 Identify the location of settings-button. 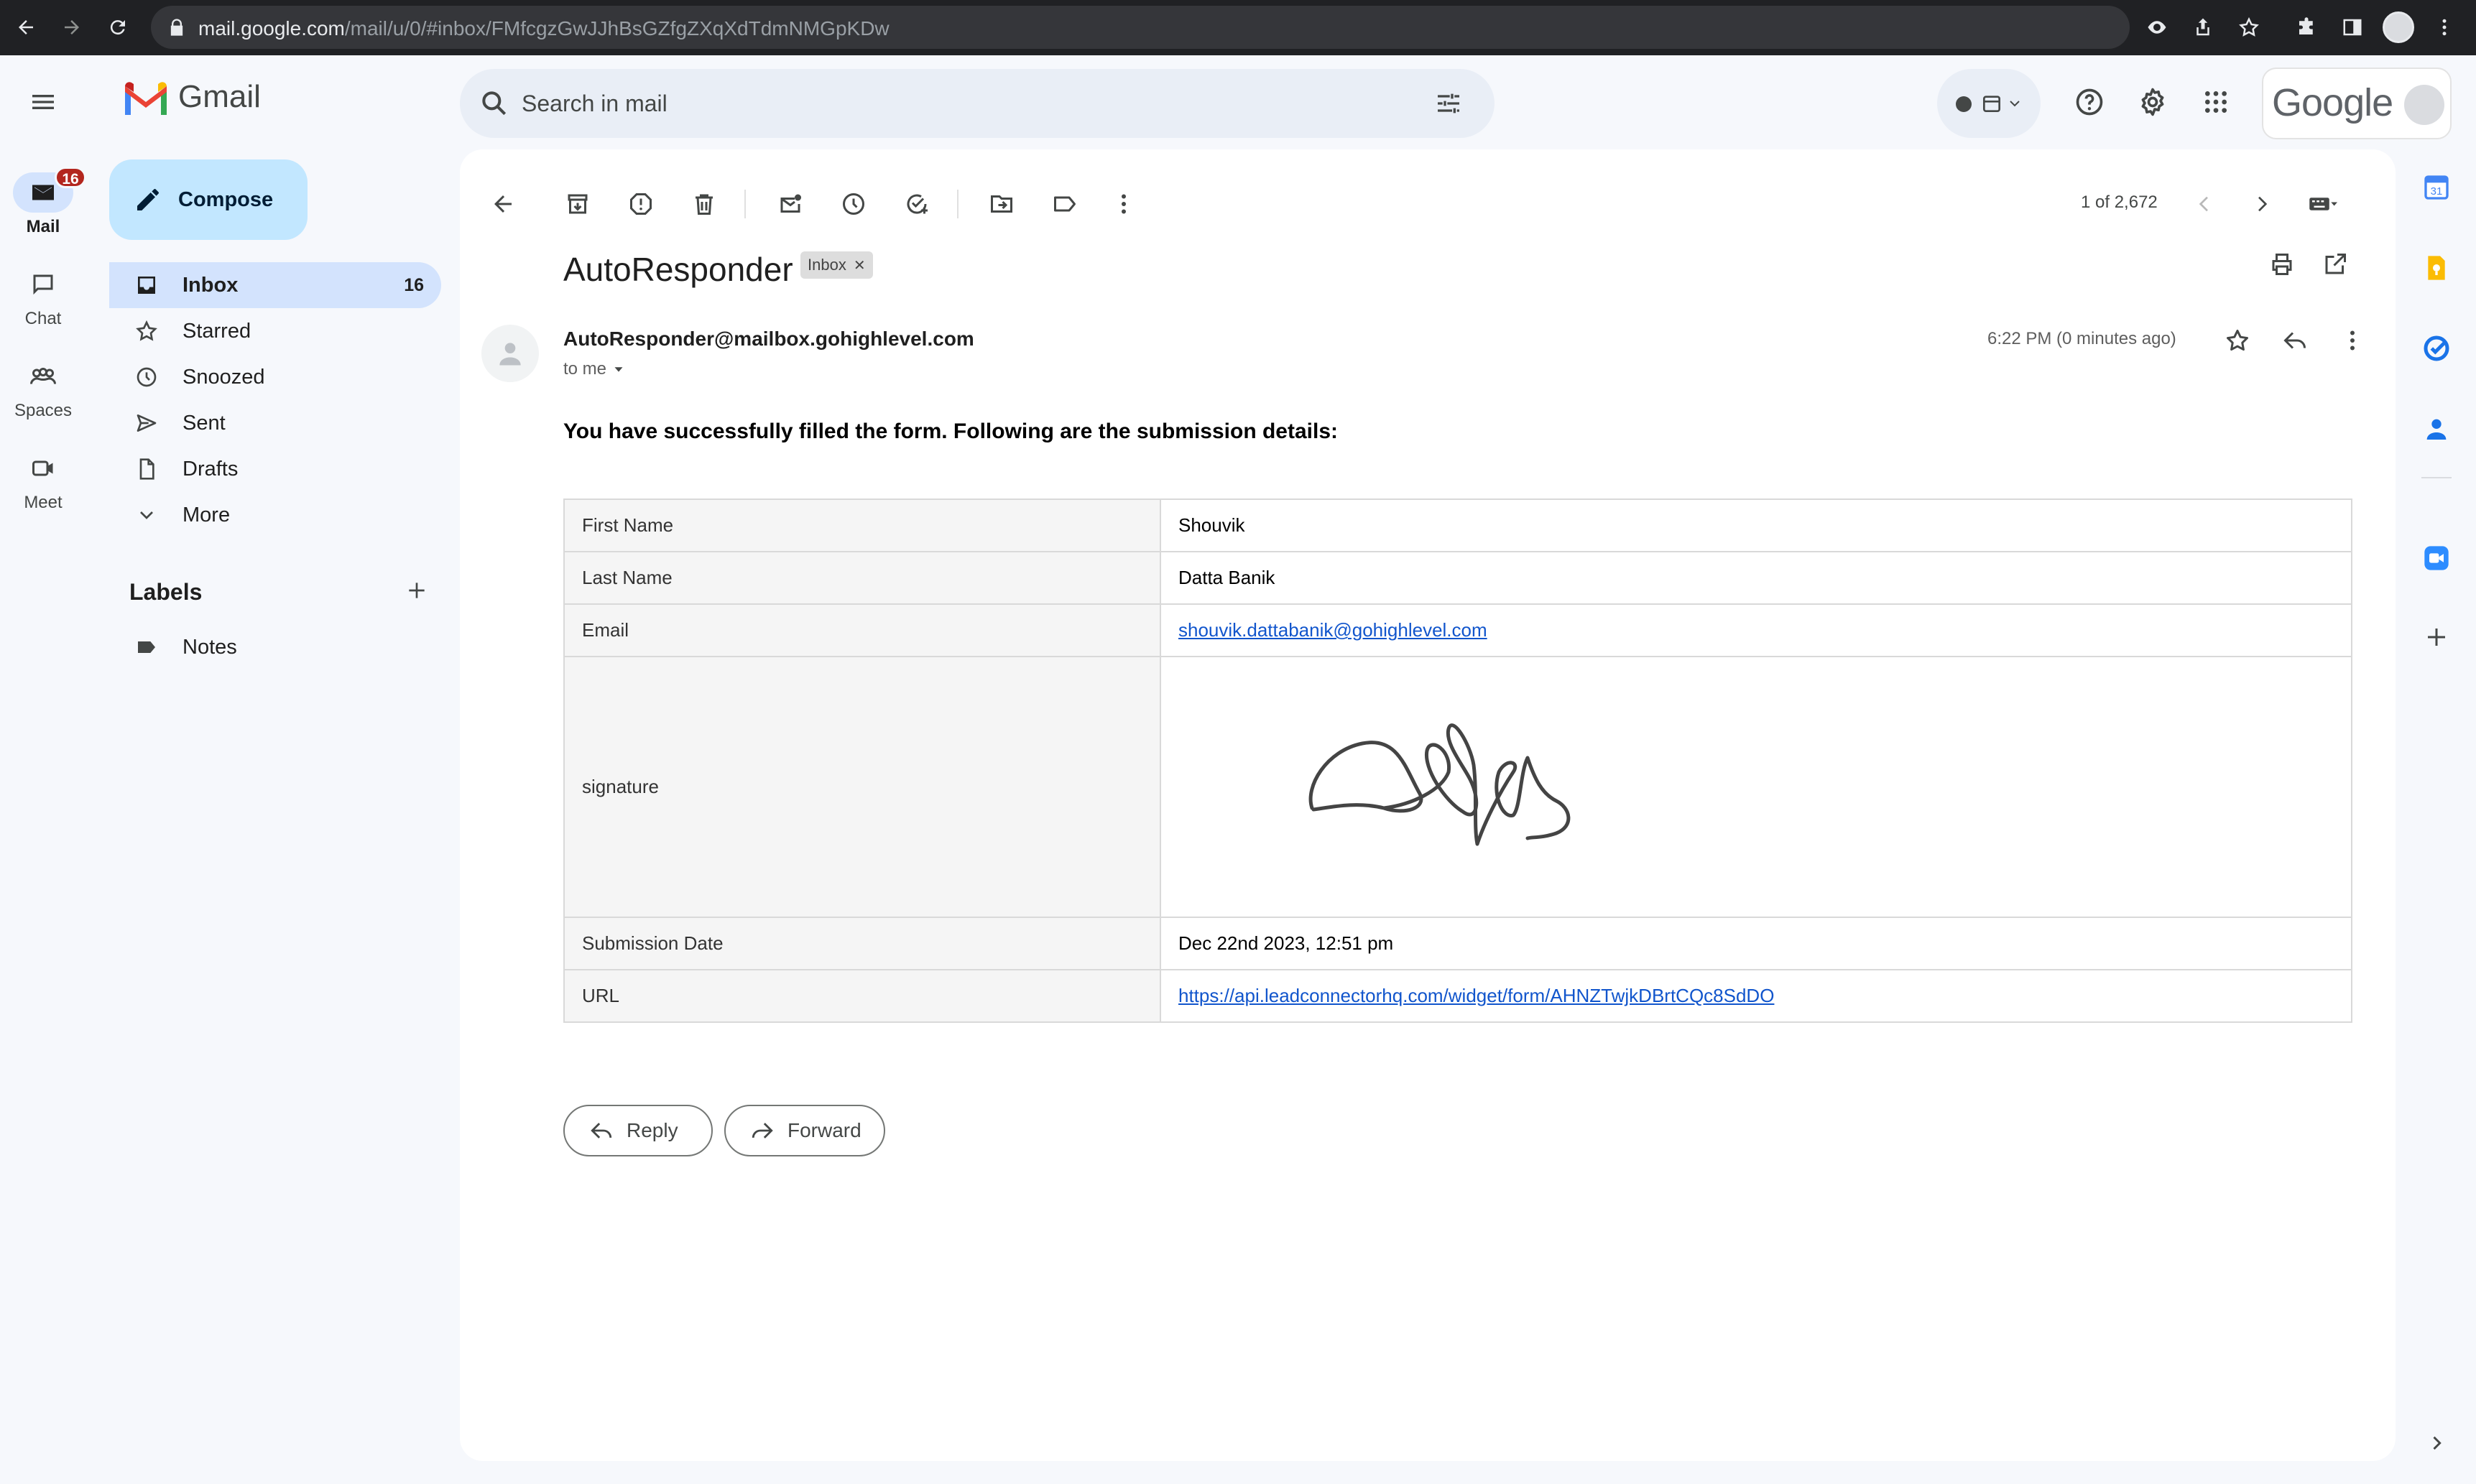
(2153, 102).